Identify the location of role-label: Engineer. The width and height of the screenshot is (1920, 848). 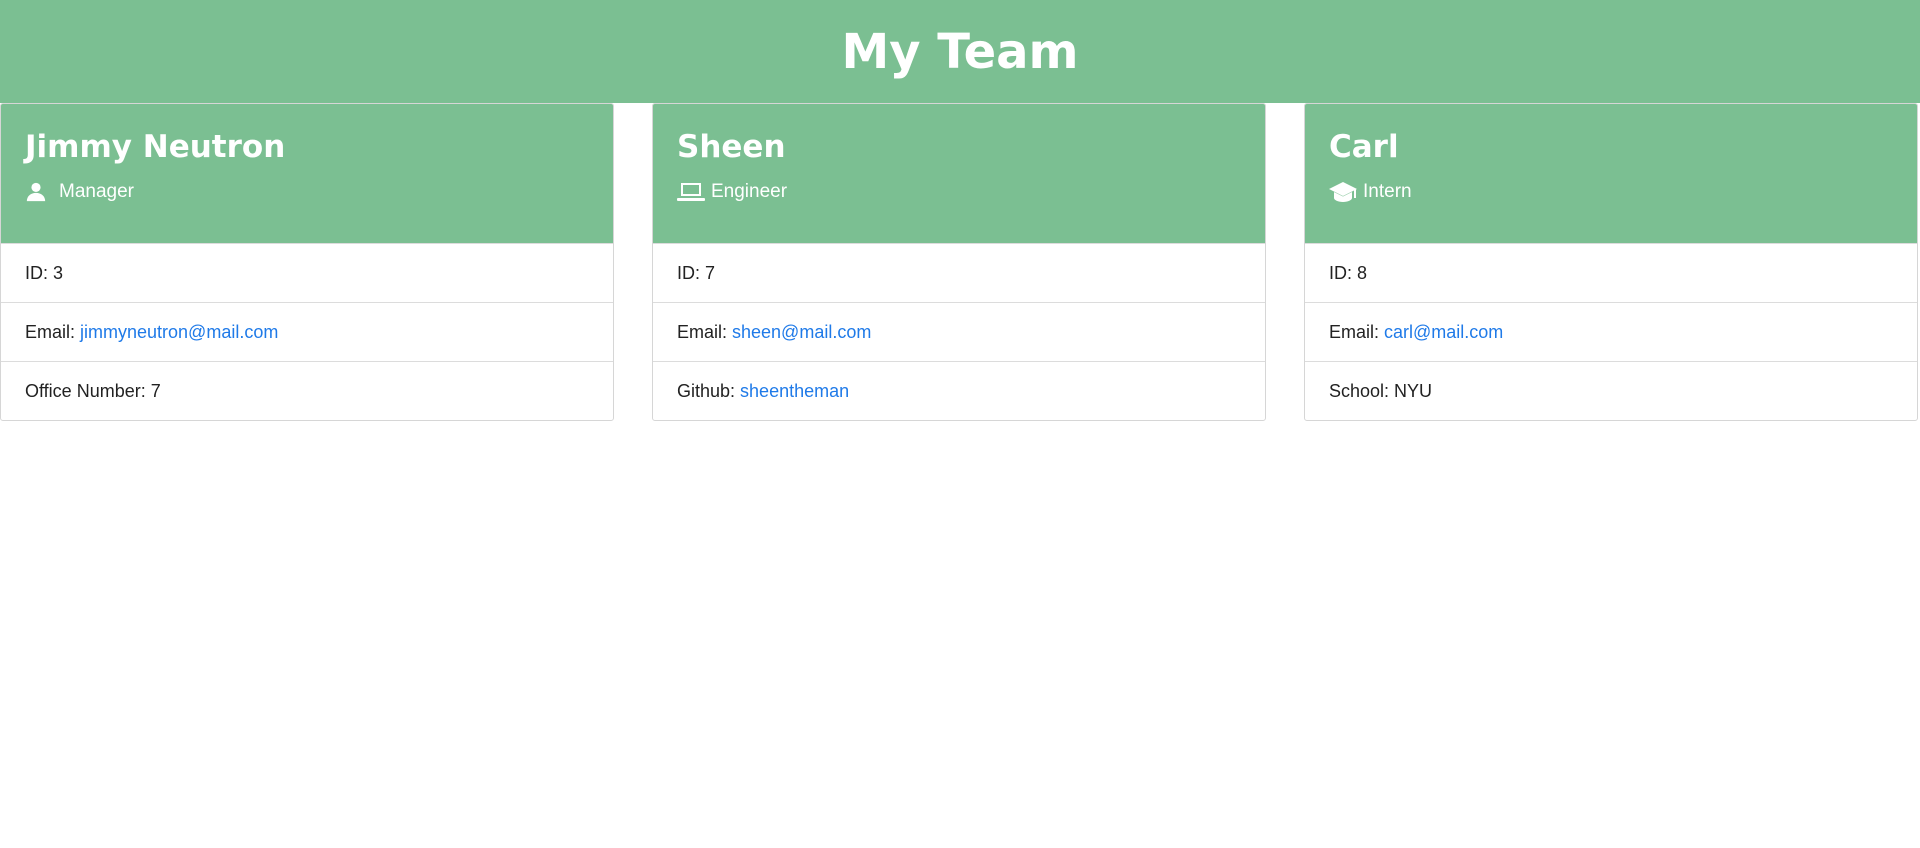
(749, 191).